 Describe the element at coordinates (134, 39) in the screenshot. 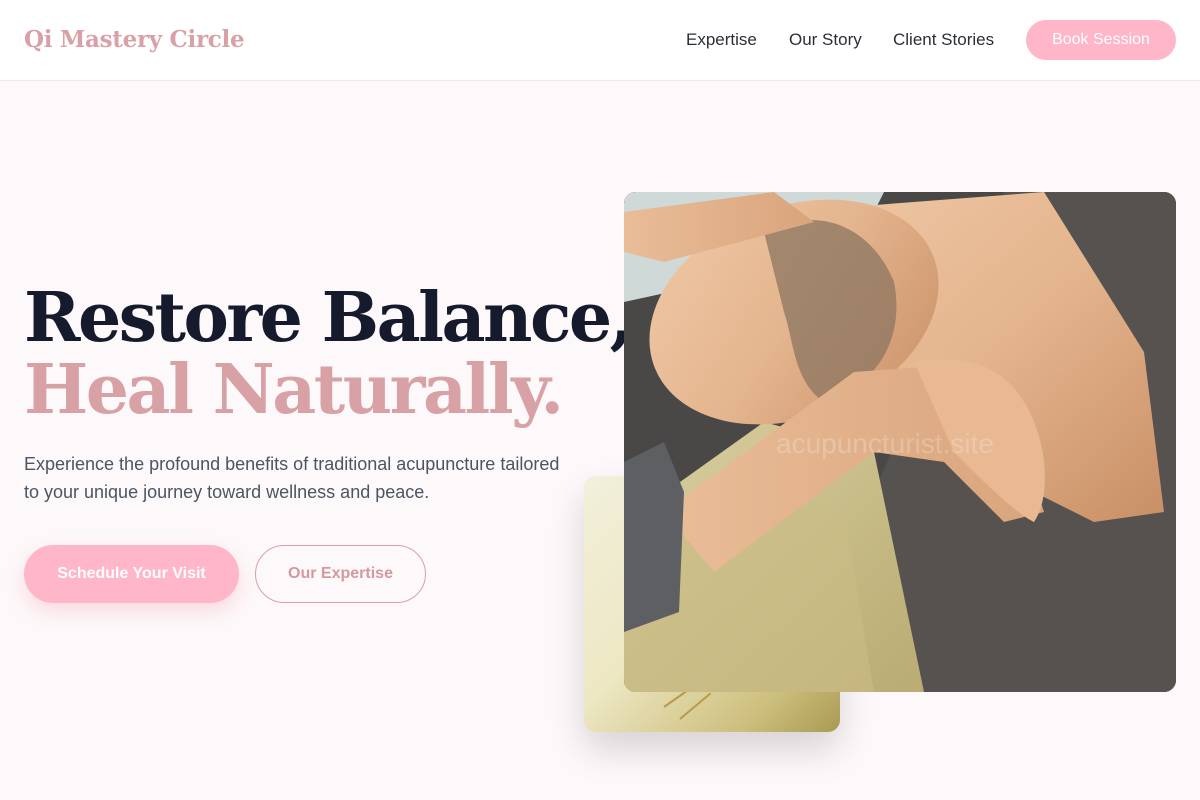

I see `brand-logo: Qi Mastery Circle` at that location.